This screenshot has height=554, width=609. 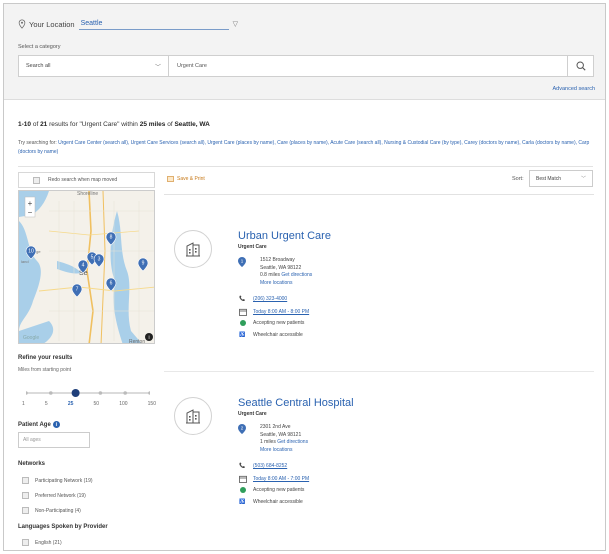 I want to click on map-place-label: land, so click(x=25, y=261).